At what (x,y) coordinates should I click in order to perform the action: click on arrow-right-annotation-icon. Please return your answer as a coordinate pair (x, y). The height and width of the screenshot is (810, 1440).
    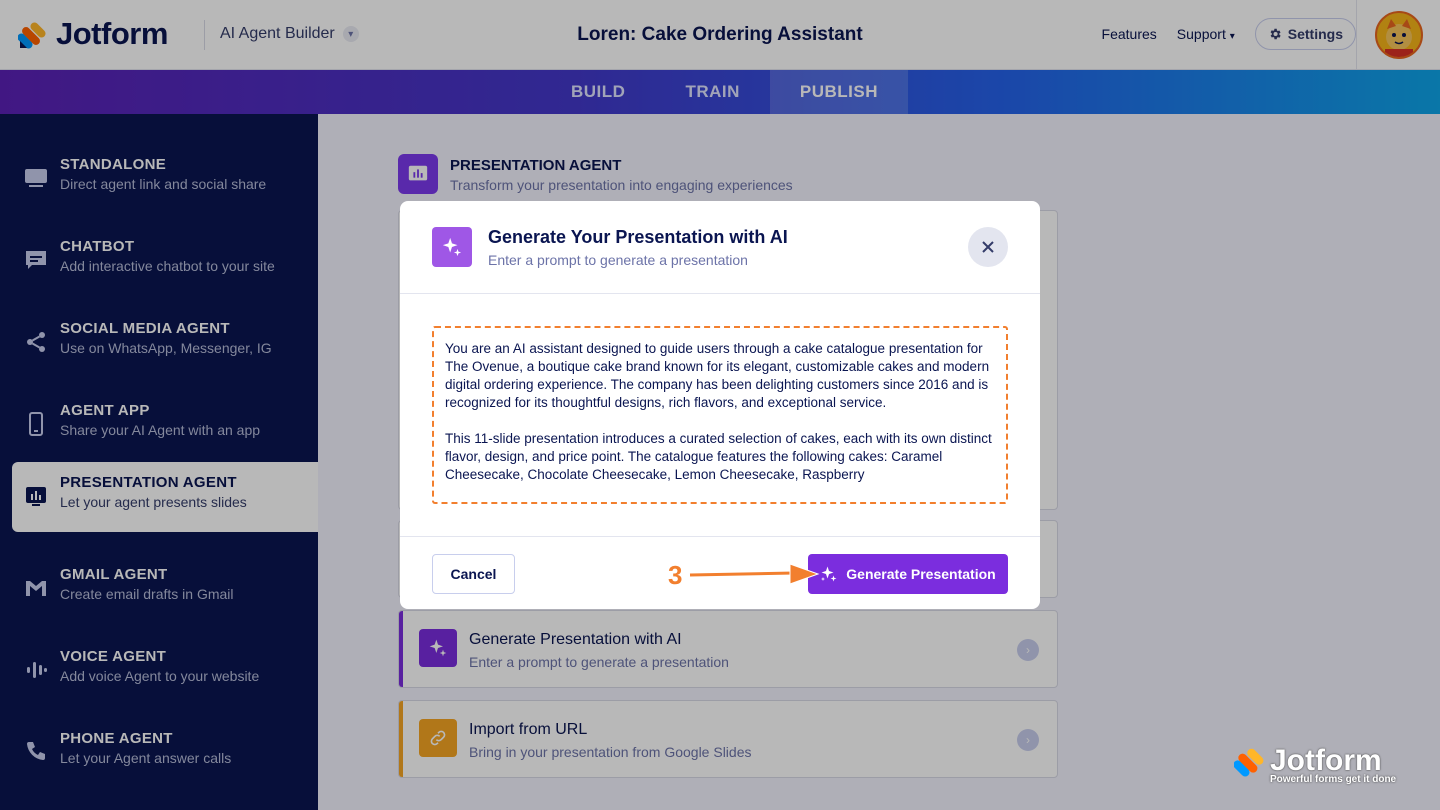
    Looking at the image, I should click on (754, 574).